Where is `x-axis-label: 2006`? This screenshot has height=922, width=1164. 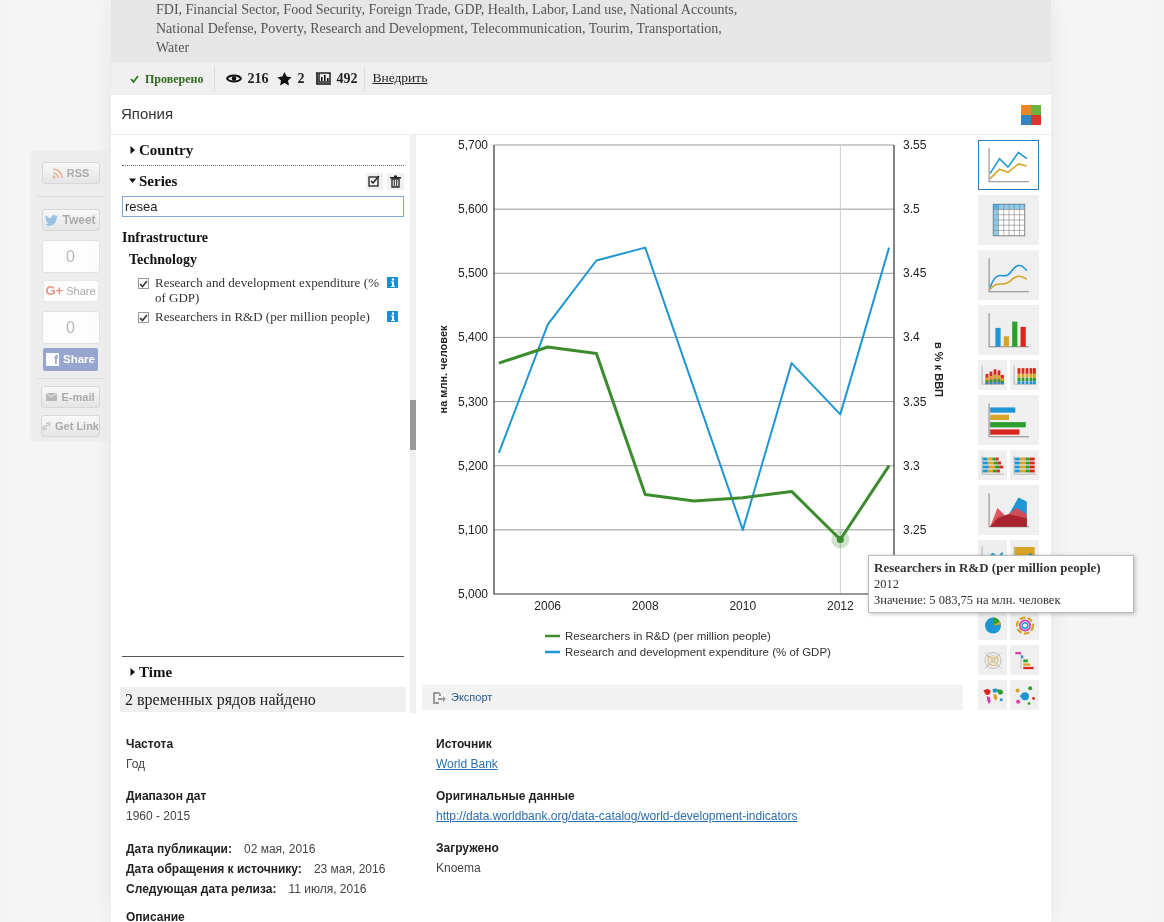 x-axis-label: 2006 is located at coordinates (547, 606).